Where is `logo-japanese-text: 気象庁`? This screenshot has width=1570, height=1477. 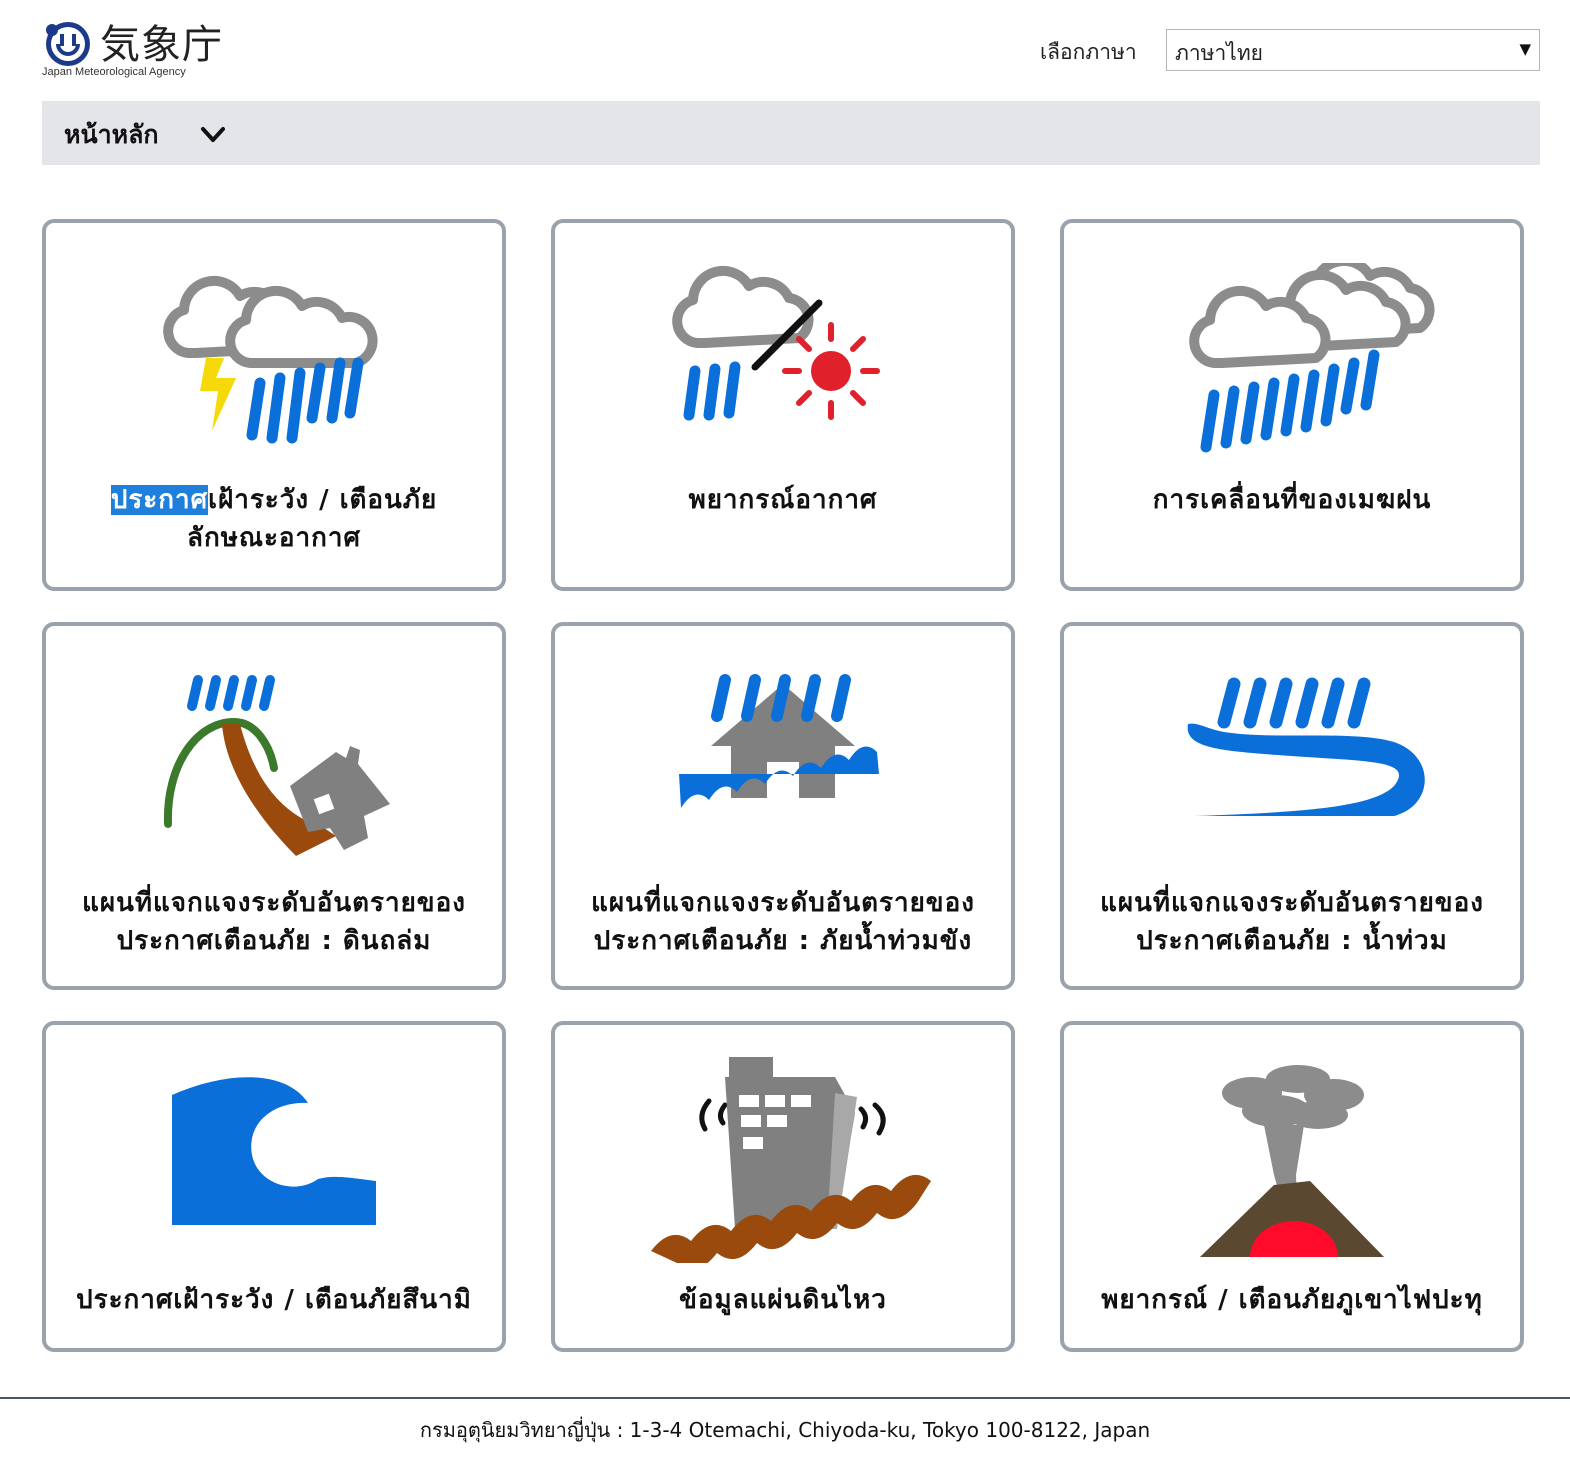 logo-japanese-text: 気象庁 is located at coordinates (161, 45).